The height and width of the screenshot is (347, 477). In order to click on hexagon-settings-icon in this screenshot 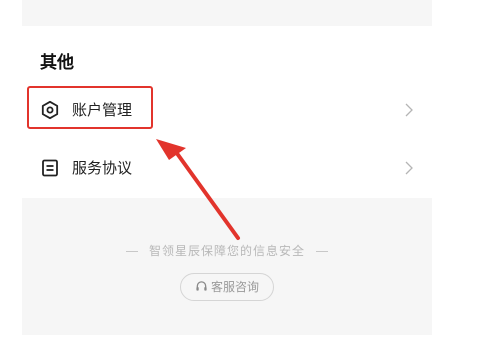, I will do `click(50, 110)`.